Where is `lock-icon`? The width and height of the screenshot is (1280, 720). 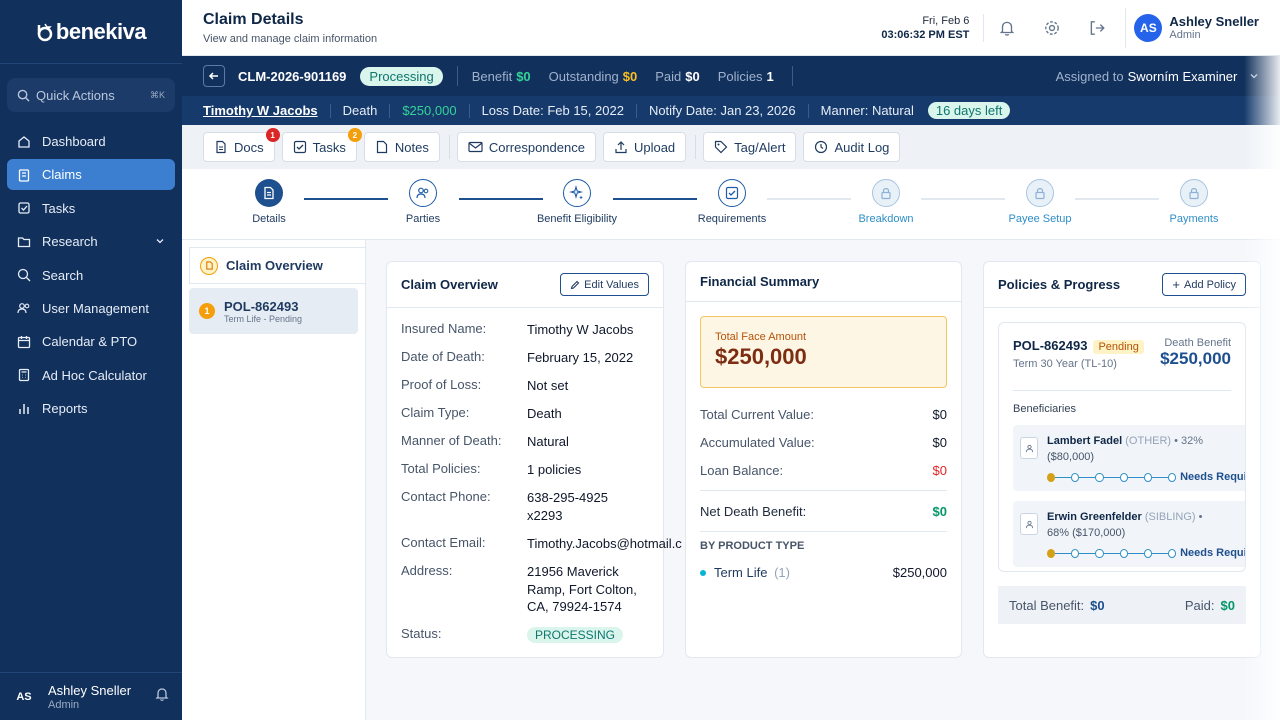
lock-icon is located at coordinates (1040, 193).